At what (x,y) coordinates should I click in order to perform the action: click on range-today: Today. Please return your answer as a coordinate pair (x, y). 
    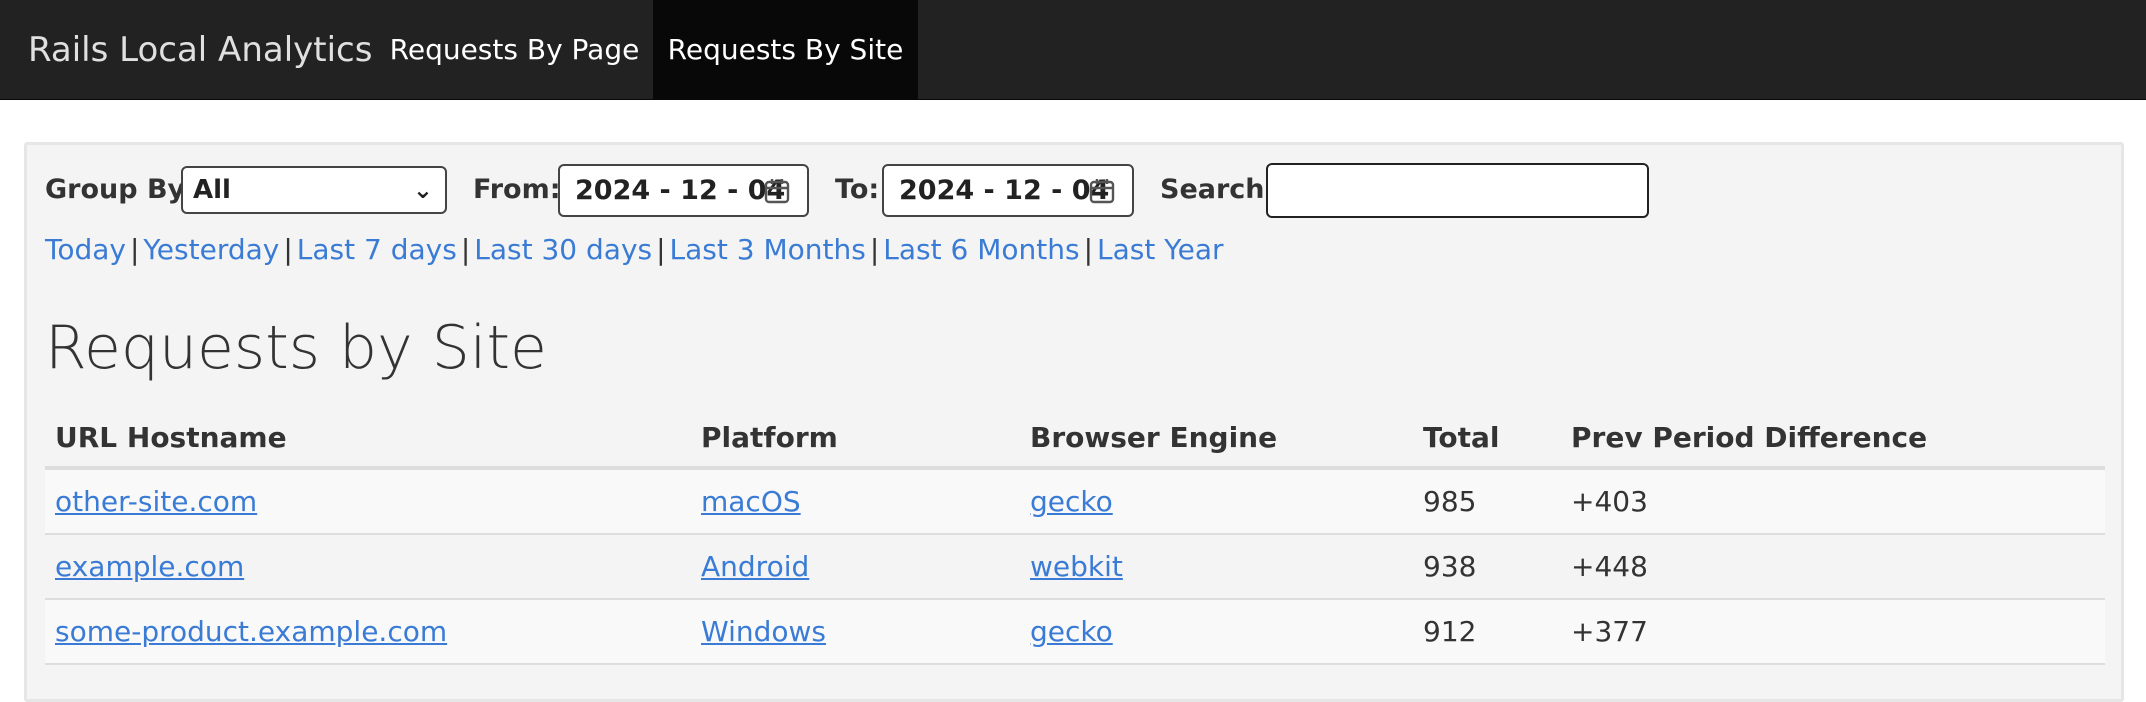
    Looking at the image, I should click on (85, 249).